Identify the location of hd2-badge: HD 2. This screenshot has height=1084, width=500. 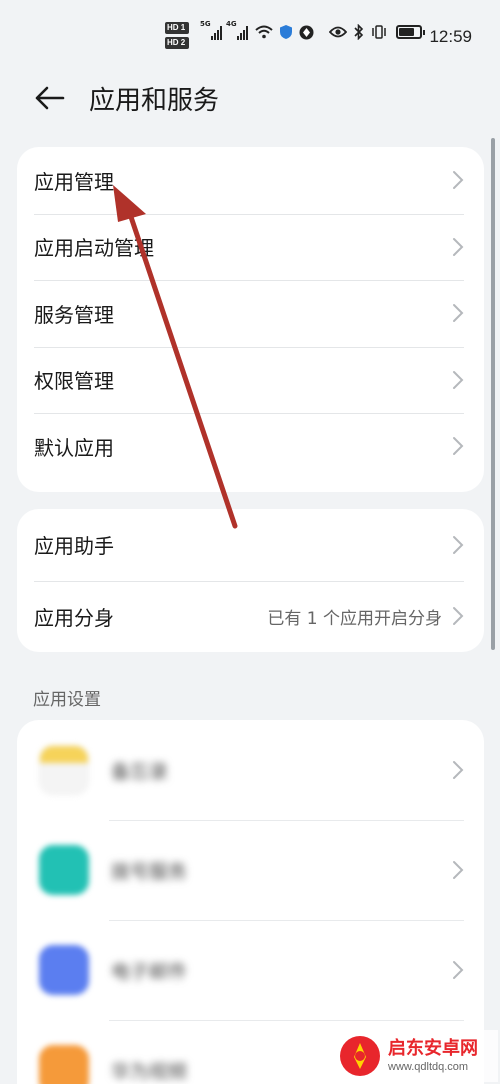
(177, 43).